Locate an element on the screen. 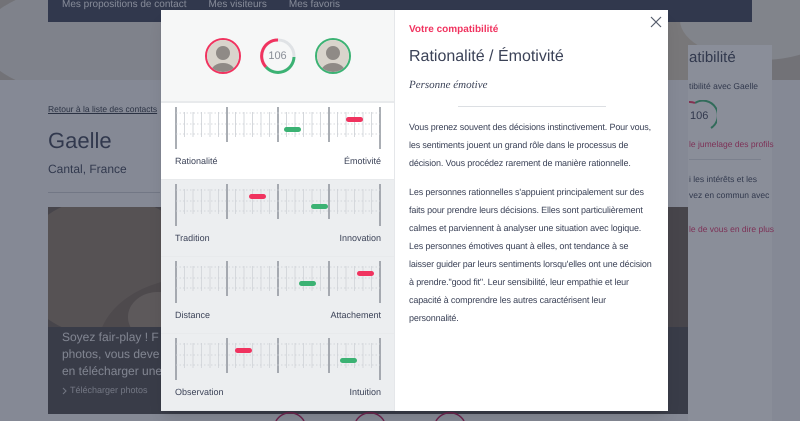  dimension-row: Tradition Innovation is located at coordinates (277, 218).